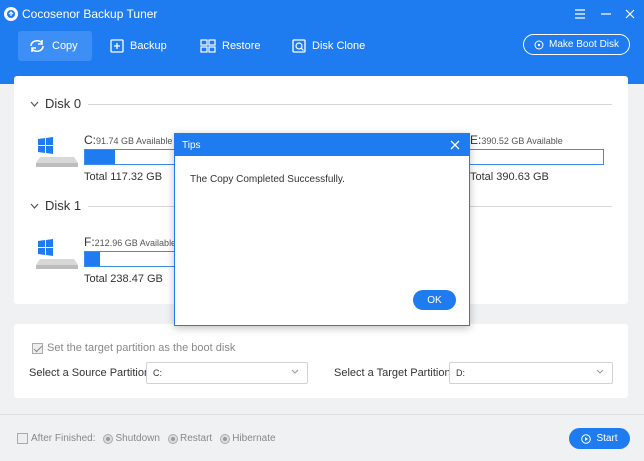 The height and width of the screenshot is (461, 644). I want to click on dialog-title-bar: Tips, so click(322, 145).